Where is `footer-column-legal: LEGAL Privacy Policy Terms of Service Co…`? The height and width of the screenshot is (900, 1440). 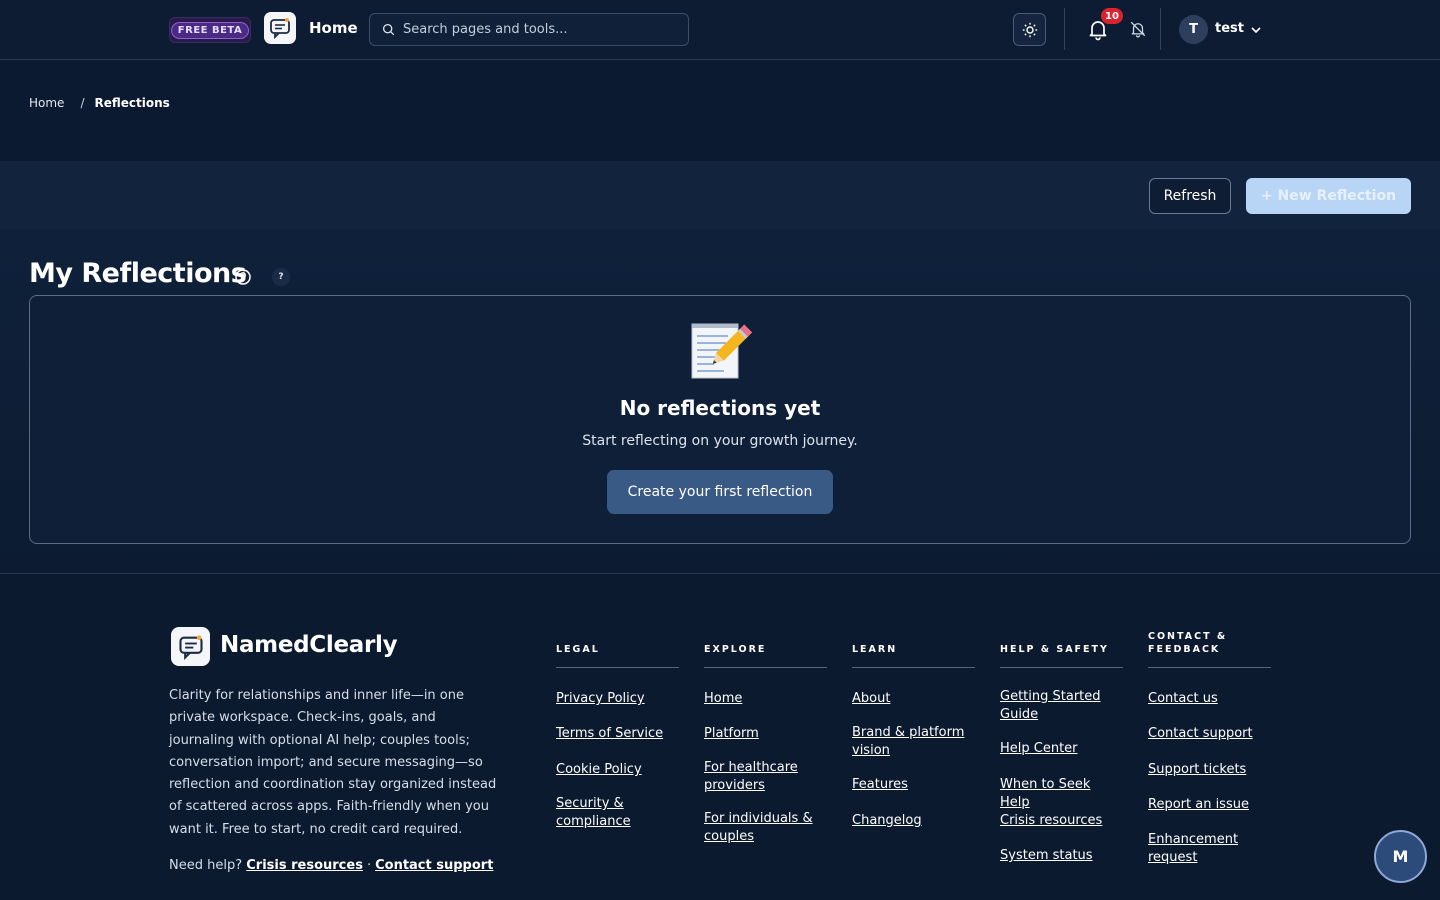
footer-column-legal: LEGAL Privacy Policy Terms of Service Co… is located at coordinates (617, 729).